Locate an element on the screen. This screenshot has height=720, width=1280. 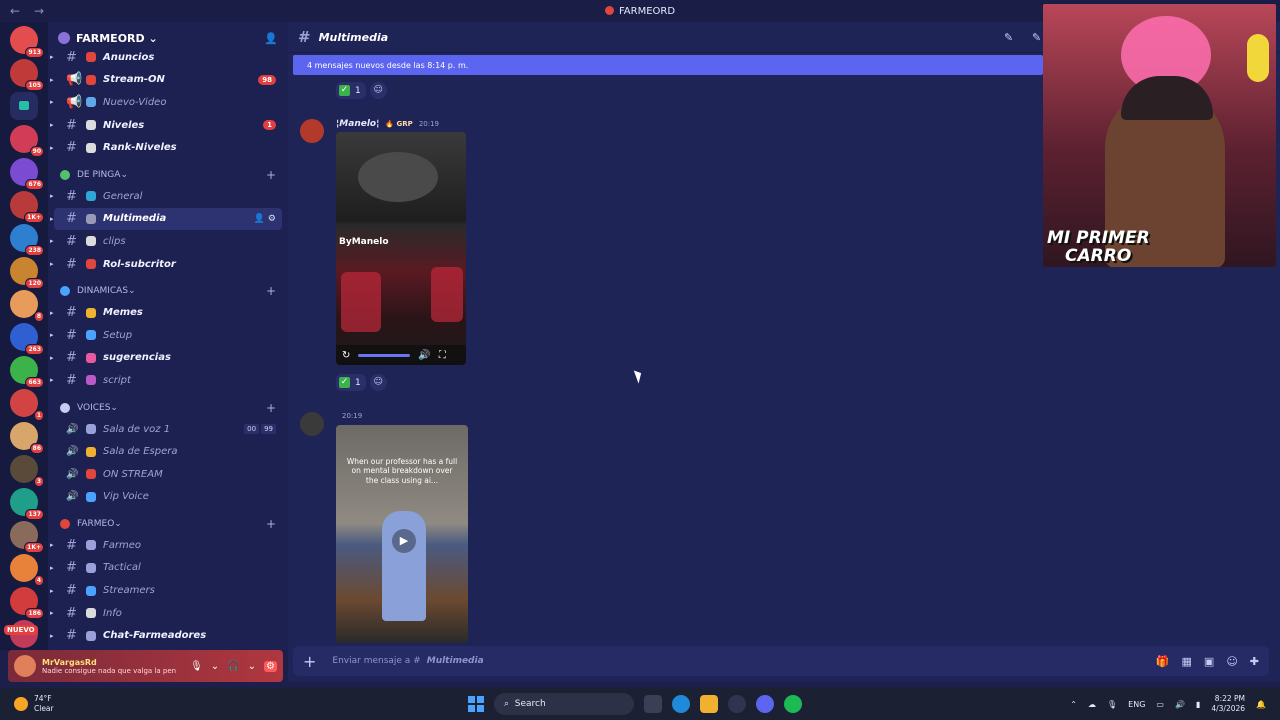
chevron-up-icon: ⌃ is located at coordinates (1073, 704).